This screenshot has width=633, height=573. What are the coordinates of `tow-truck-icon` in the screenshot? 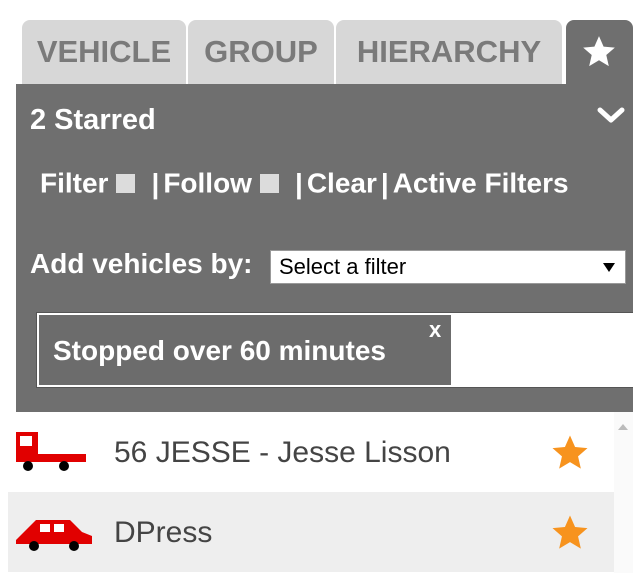 It's located at (51, 451).